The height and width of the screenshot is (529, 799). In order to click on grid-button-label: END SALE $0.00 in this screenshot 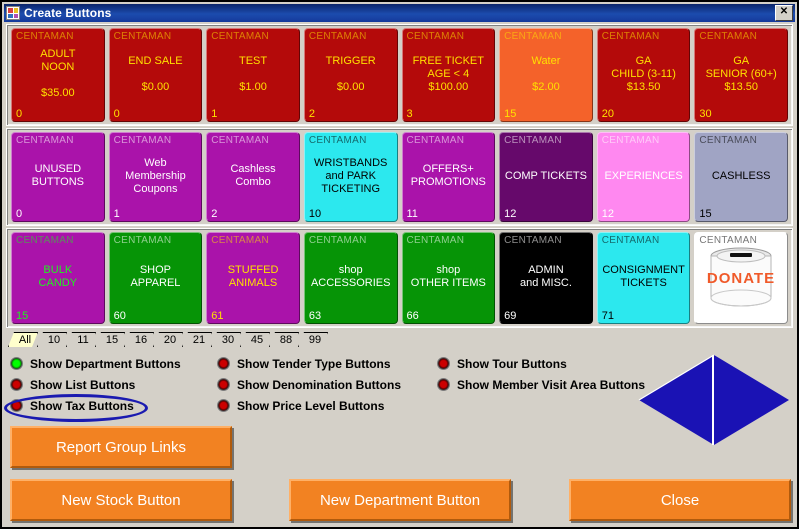, I will do `click(155, 73)`.